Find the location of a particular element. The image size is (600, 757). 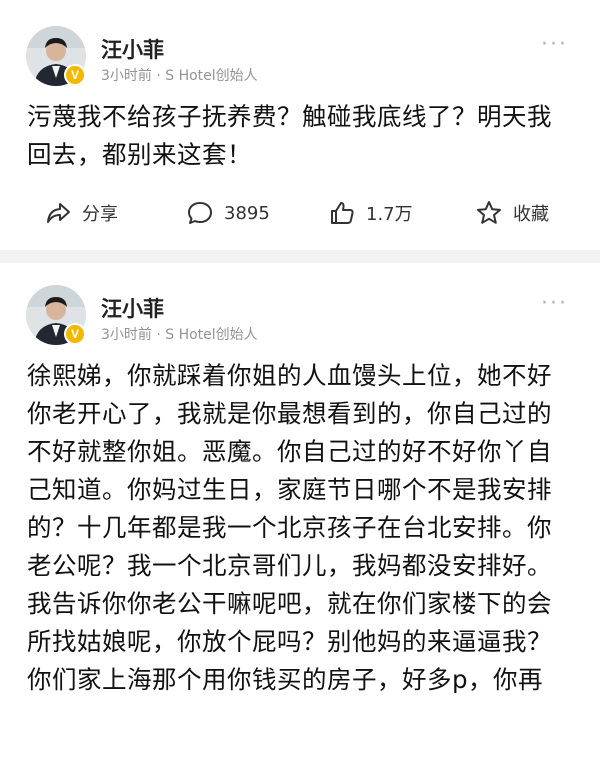

like-button: 1.7万 is located at coordinates (370, 213).